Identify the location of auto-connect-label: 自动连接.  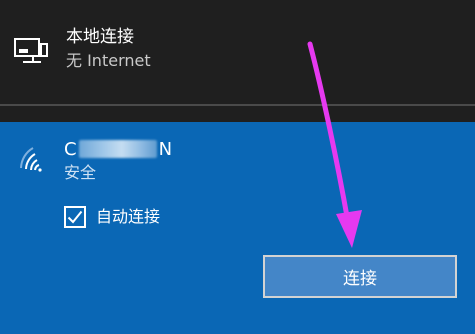
(128, 216).